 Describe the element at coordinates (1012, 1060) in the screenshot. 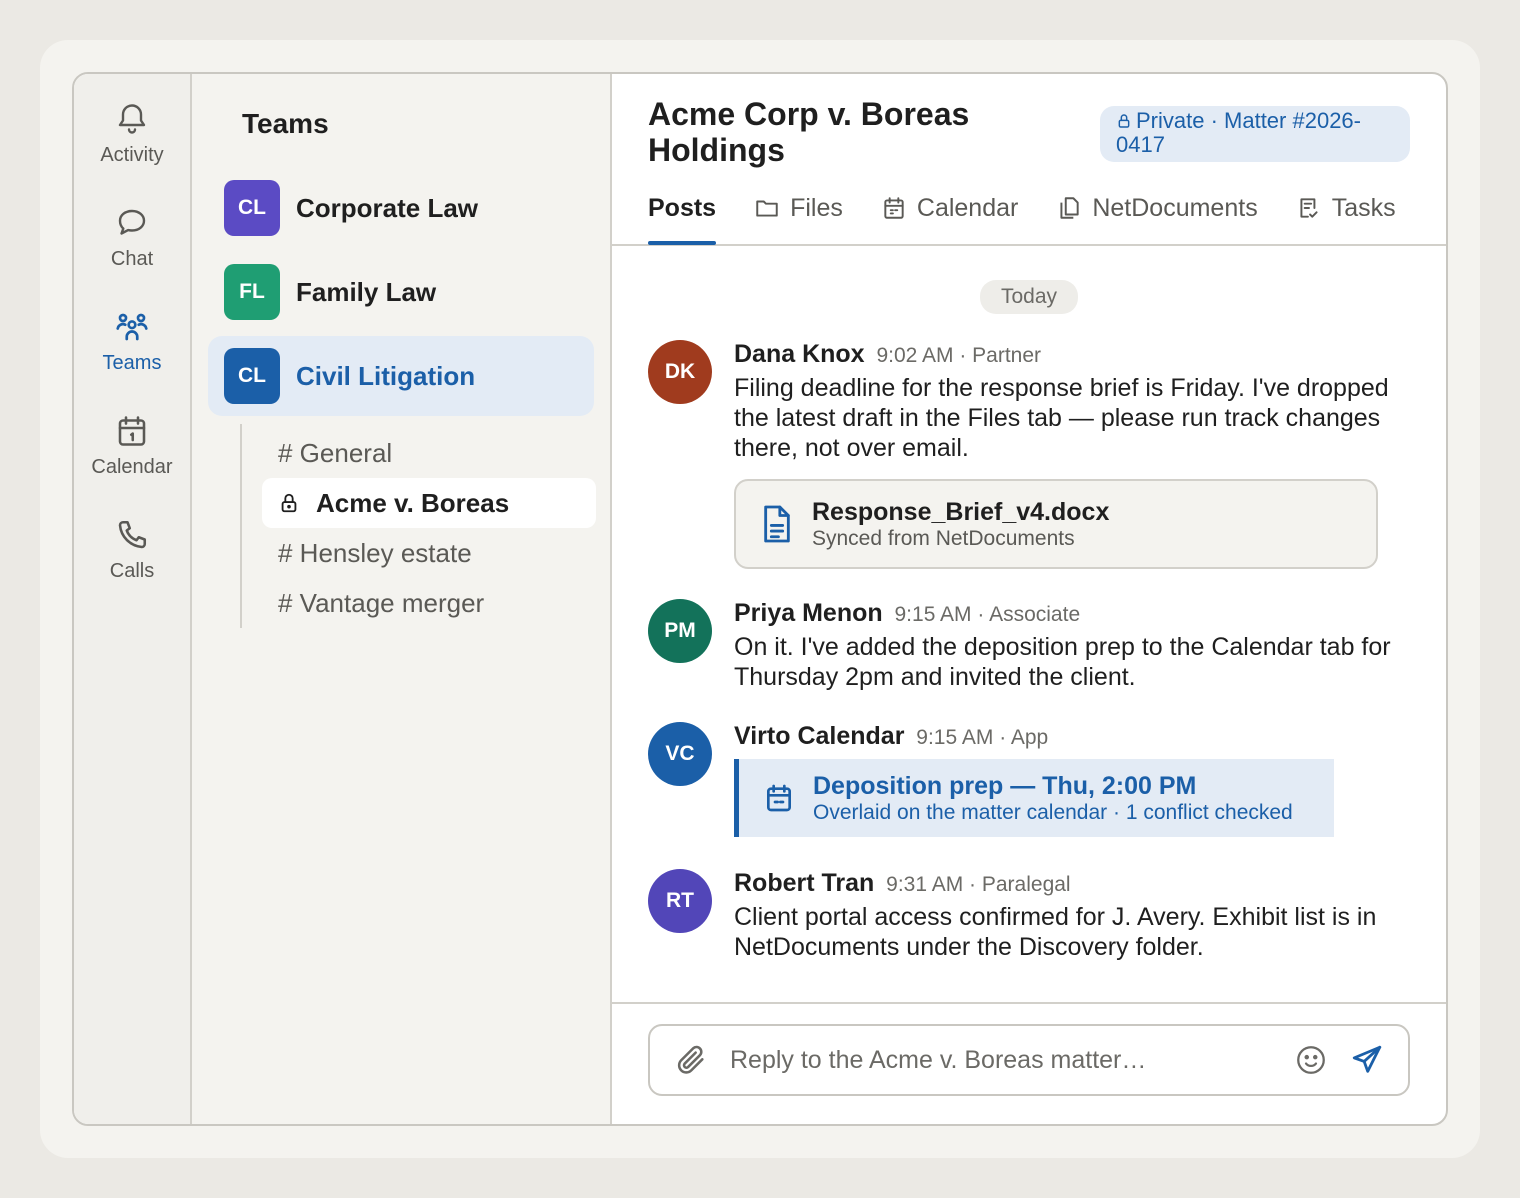

I see `reply-input` at that location.